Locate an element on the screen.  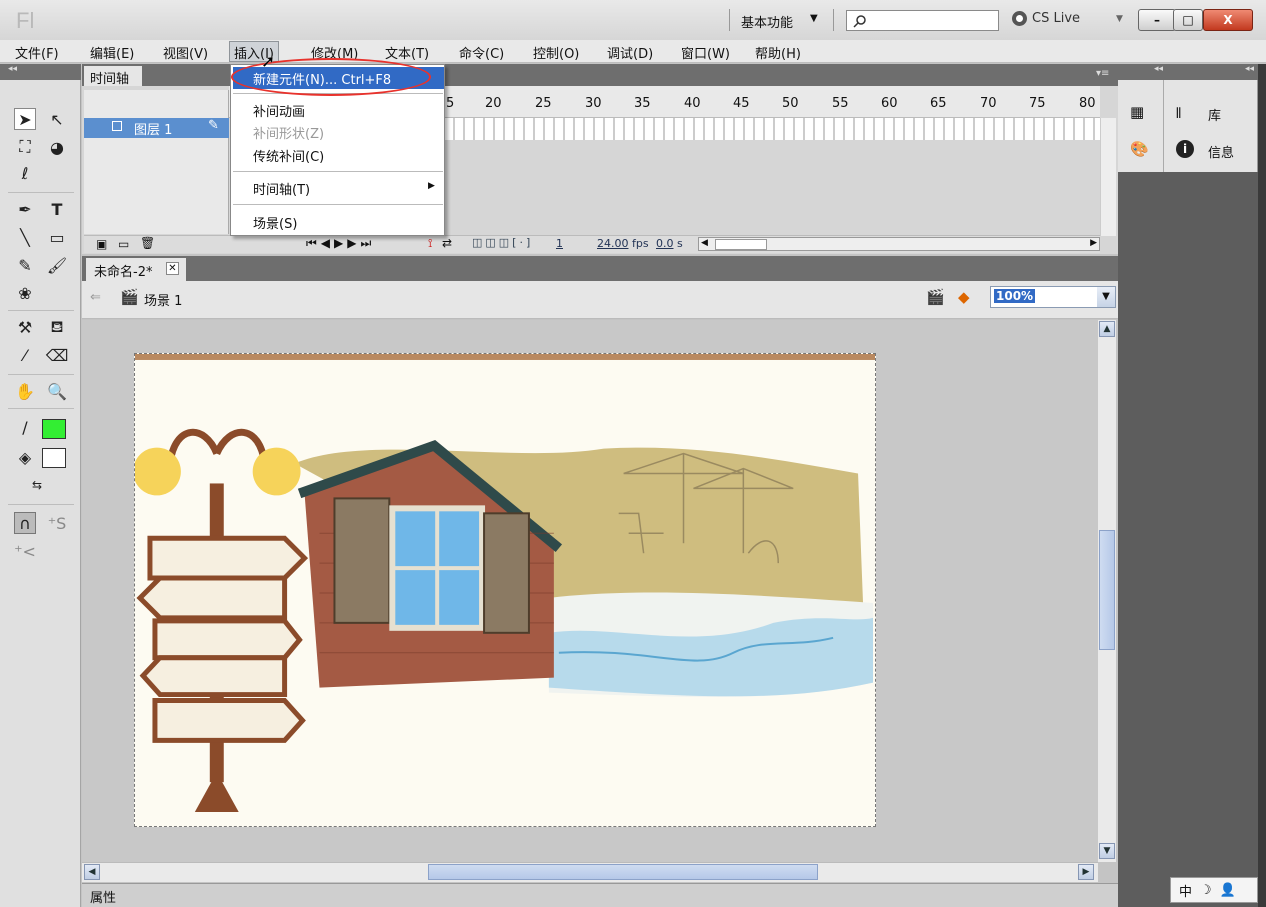
menu-text: 文本(T) is located at coordinates (407, 52).